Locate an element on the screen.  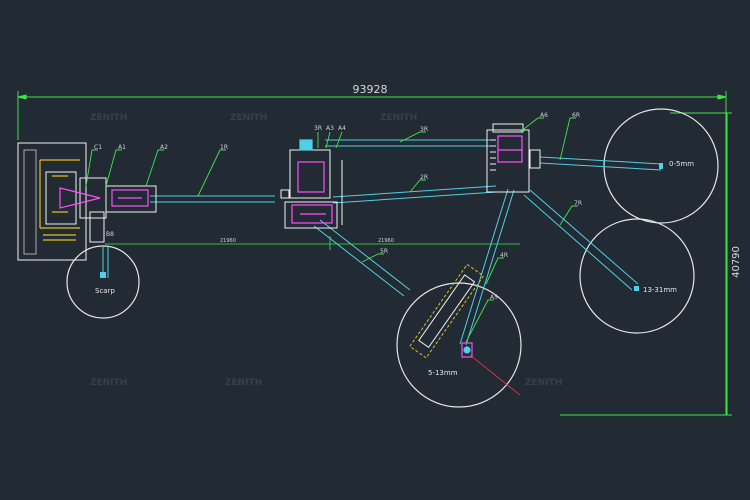
medium-label: 13-31mm is located at coordinates (660, 290).